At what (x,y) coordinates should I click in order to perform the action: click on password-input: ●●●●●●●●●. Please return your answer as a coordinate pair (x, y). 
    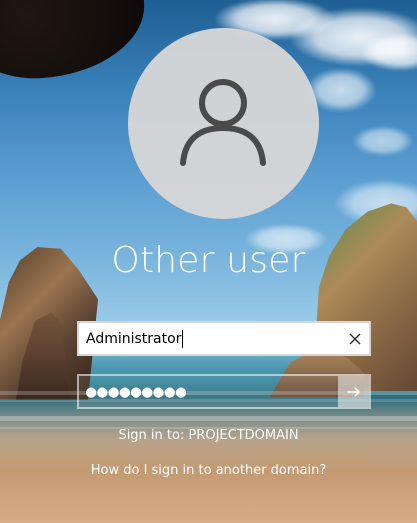
    Looking at the image, I should click on (208, 391).